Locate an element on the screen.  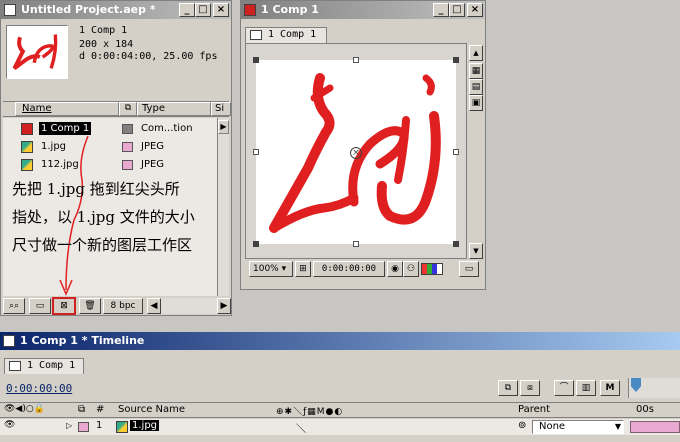
ruler-start: 00s is located at coordinates (645, 409).